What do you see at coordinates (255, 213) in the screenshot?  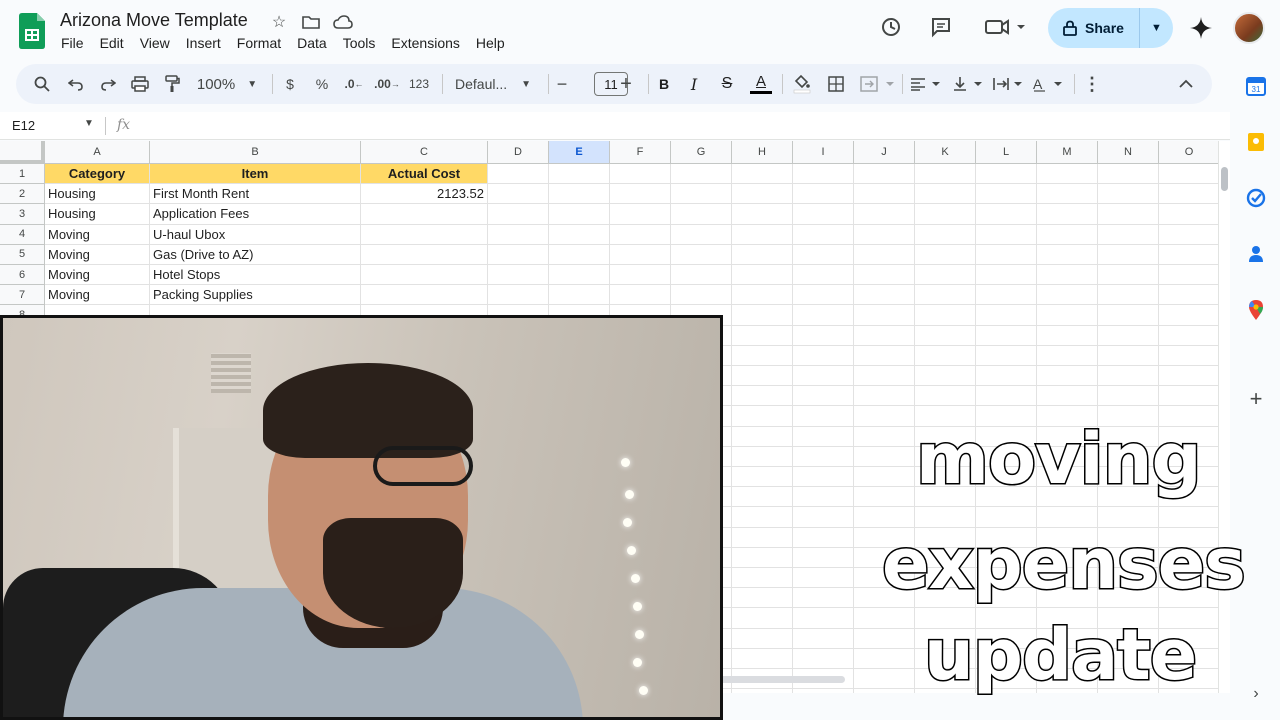 I see `cell-item: Application Fees` at bounding box center [255, 213].